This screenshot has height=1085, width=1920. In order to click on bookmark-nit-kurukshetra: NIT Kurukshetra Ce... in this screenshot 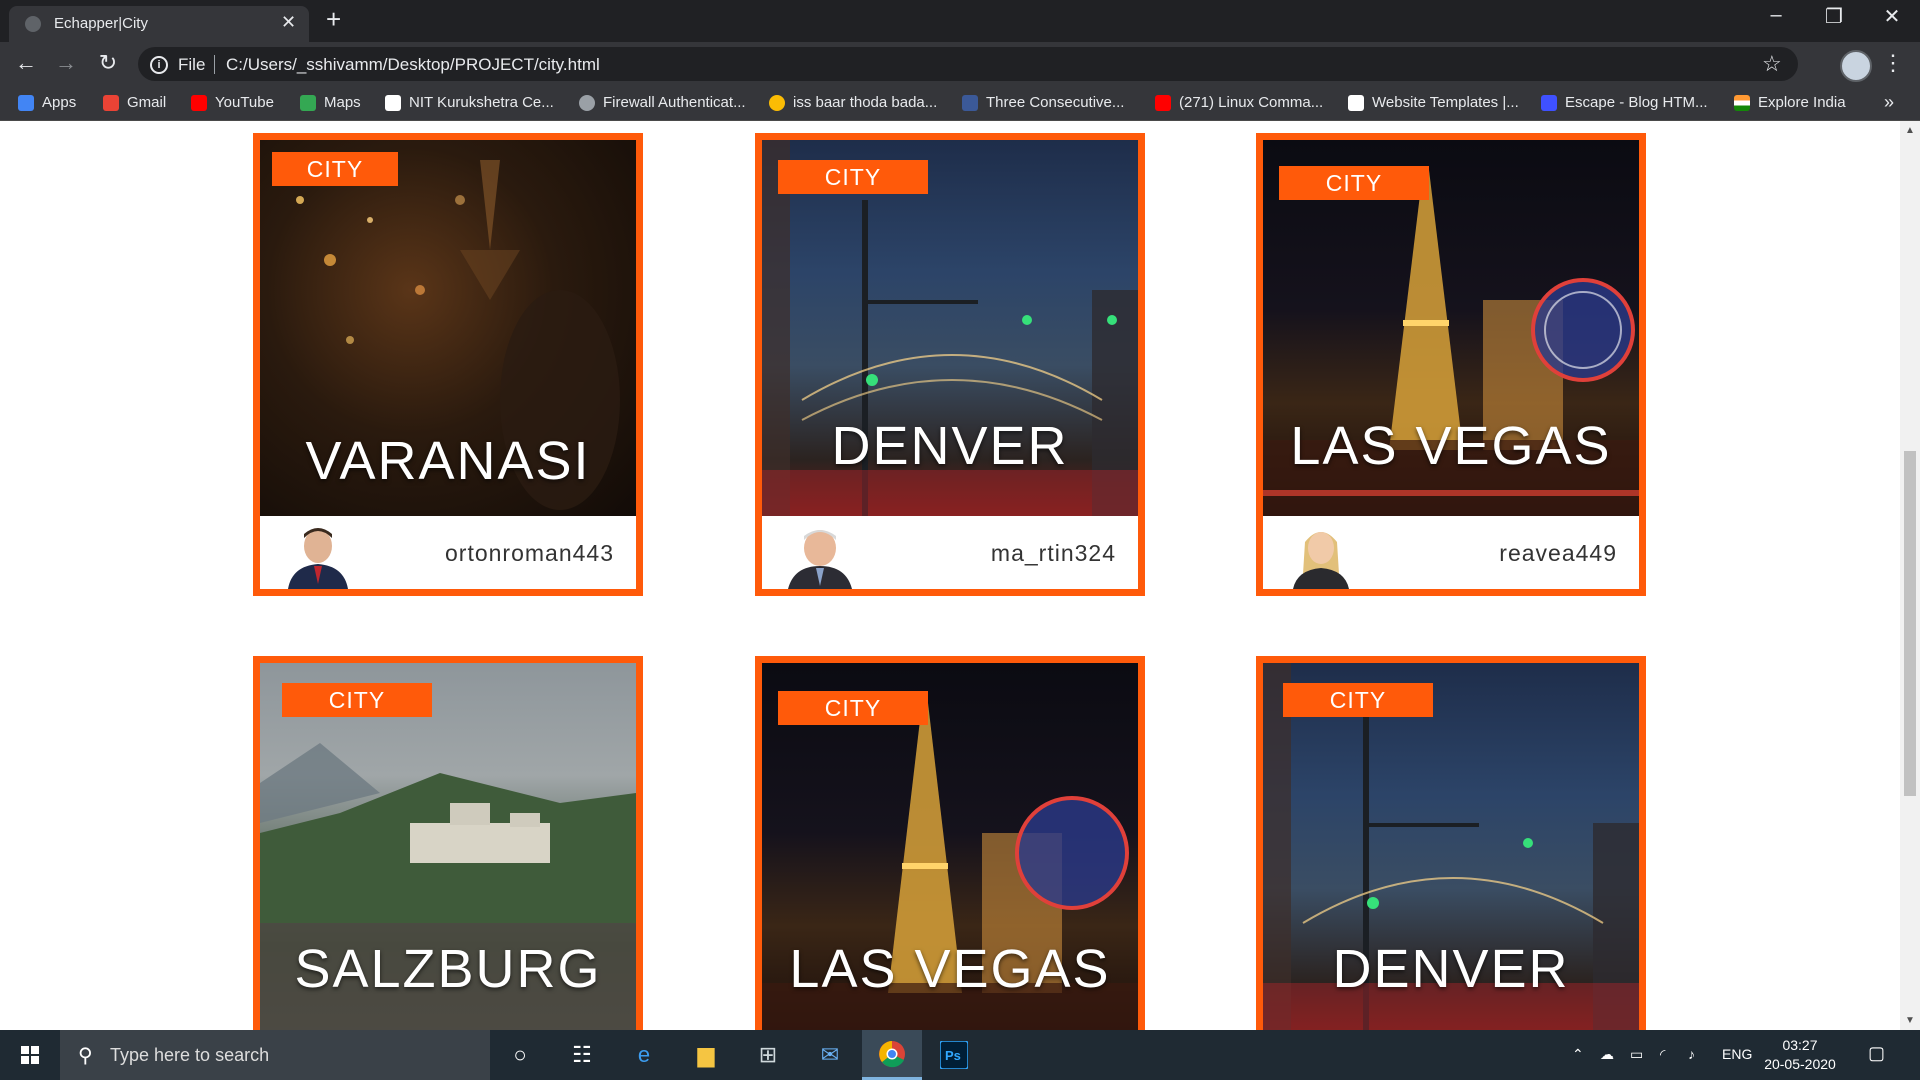, I will do `click(469, 102)`.